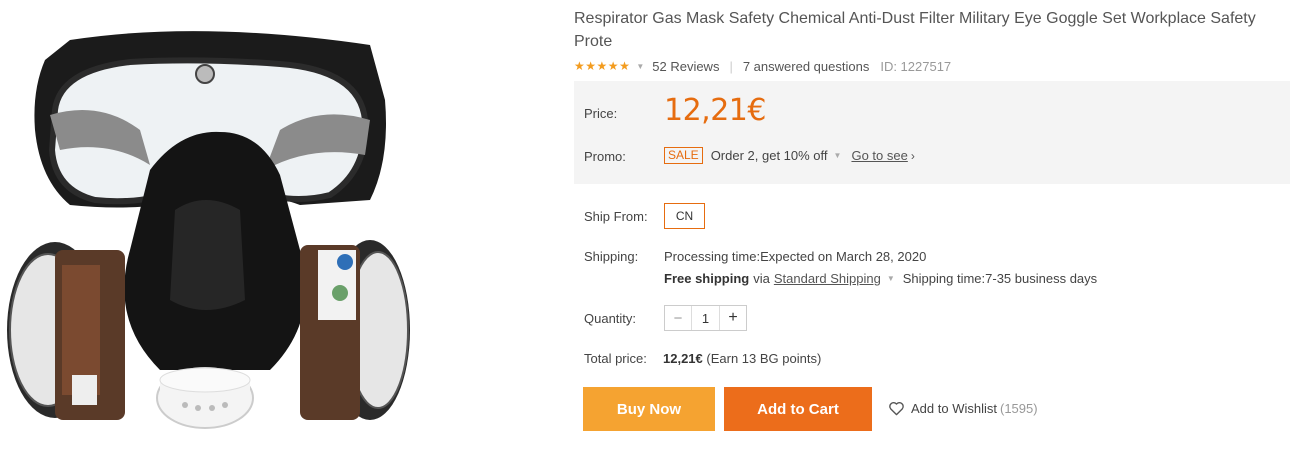  I want to click on promo-line: SALE Order 2, get 10% off ▼ Go to see ›, so click(789, 155).